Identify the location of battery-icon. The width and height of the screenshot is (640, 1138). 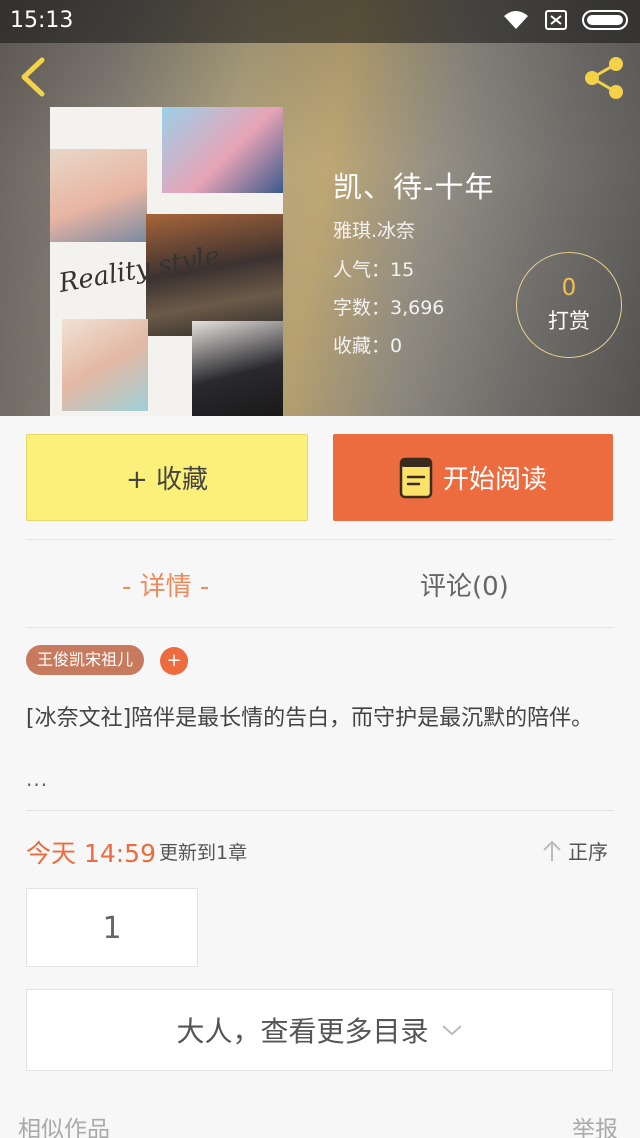
(606, 20).